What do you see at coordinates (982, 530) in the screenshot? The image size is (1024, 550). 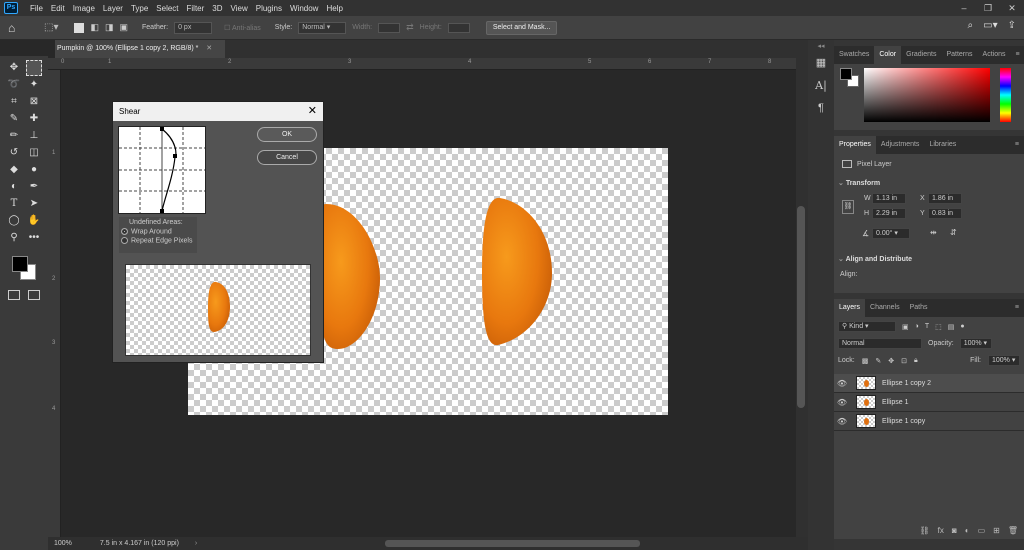 I see `new-group-icon: ▭` at bounding box center [982, 530].